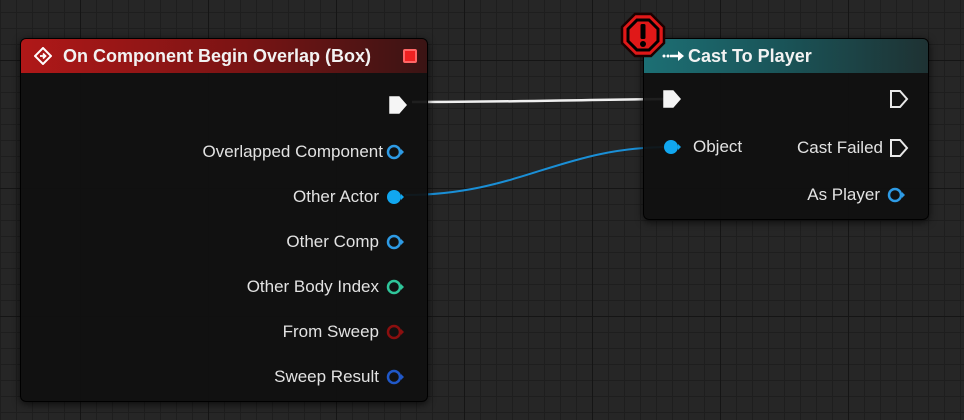 This screenshot has height=420, width=964. What do you see at coordinates (395, 197) in the screenshot?
I see `other-actor-pin` at bounding box center [395, 197].